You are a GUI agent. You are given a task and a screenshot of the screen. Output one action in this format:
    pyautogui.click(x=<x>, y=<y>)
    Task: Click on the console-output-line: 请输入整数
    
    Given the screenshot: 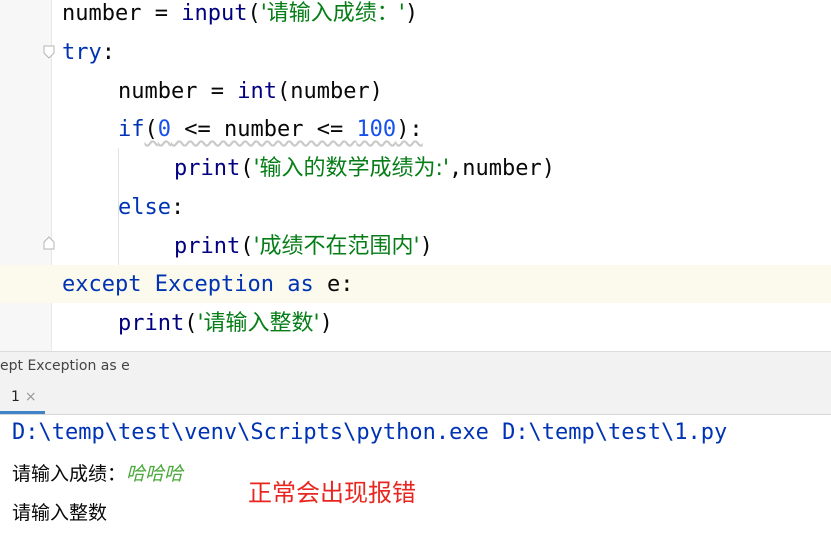 What is the action you would take?
    pyautogui.click(x=60, y=513)
    